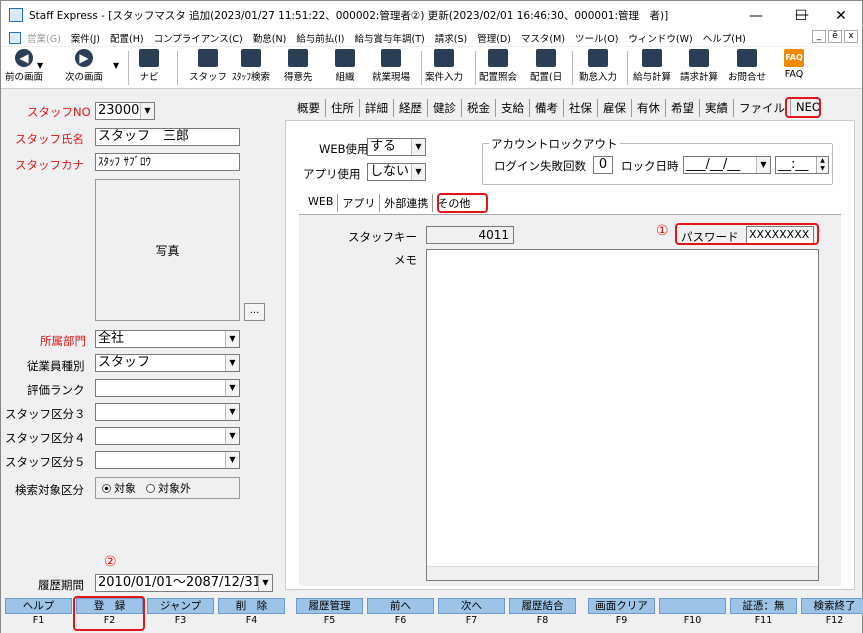 This screenshot has width=863, height=633. What do you see at coordinates (762, 108) in the screenshot?
I see `tab-file: ファイル` at bounding box center [762, 108].